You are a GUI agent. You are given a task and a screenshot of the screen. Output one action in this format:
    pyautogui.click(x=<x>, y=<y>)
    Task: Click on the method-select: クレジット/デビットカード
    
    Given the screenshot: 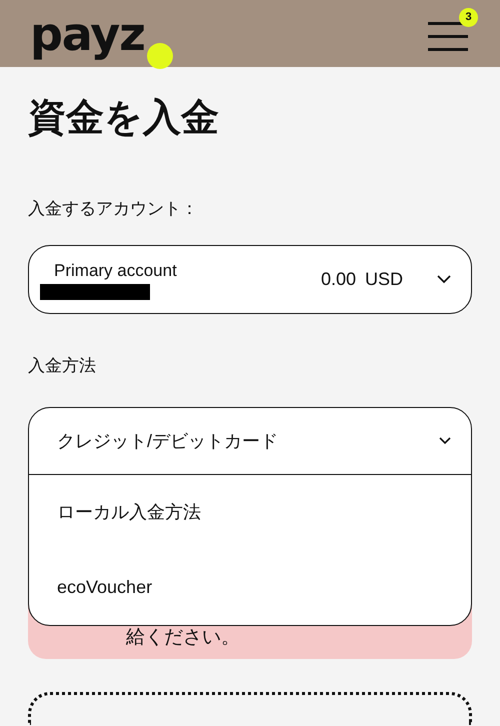 What is the action you would take?
    pyautogui.click(x=250, y=441)
    